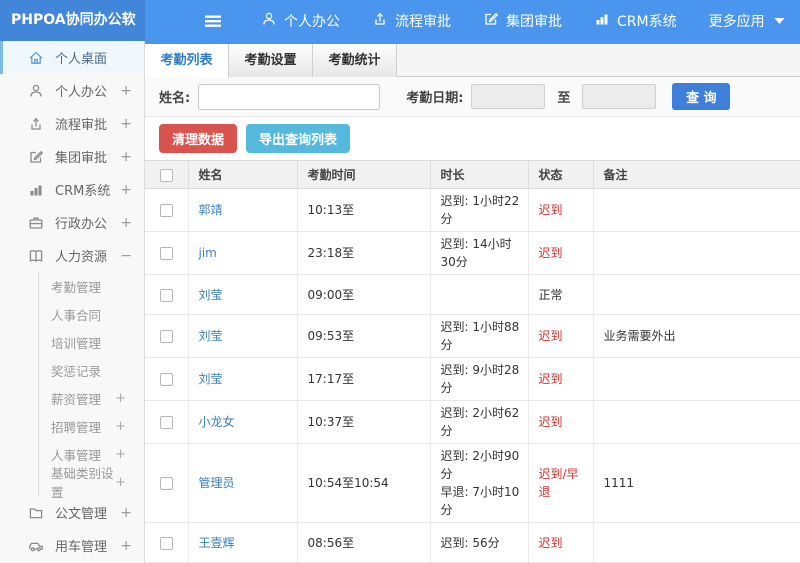  What do you see at coordinates (383, 21) in the screenshot?
I see `process-icon` at bounding box center [383, 21].